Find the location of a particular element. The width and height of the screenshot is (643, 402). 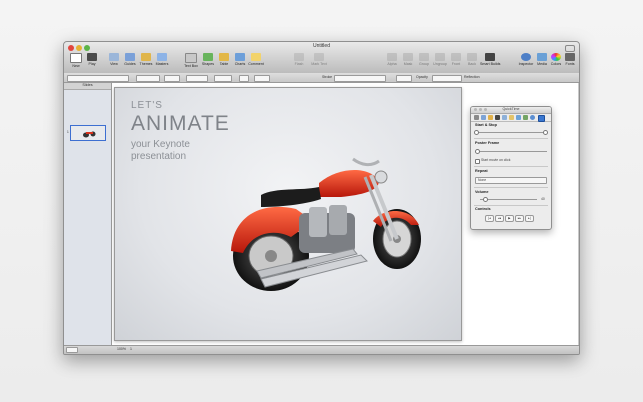

volume-heading: Volume is located at coordinates (482, 192).